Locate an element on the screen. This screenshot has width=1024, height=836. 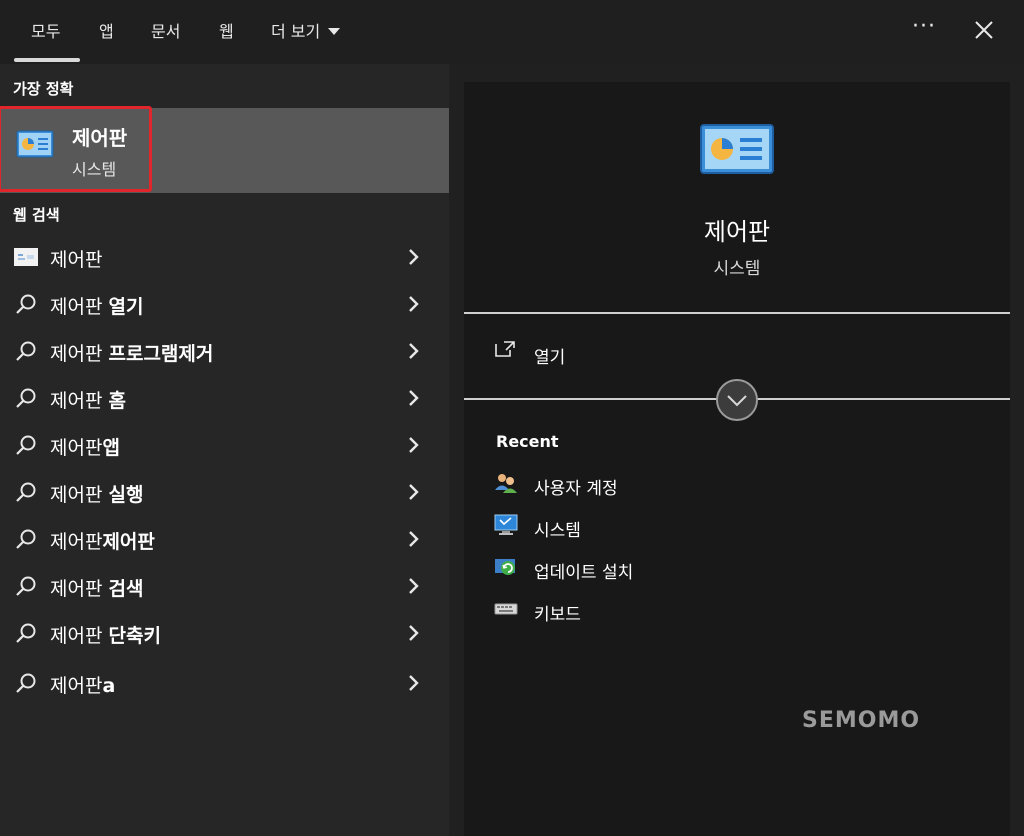
open-action: 열기 is located at coordinates (564, 354).